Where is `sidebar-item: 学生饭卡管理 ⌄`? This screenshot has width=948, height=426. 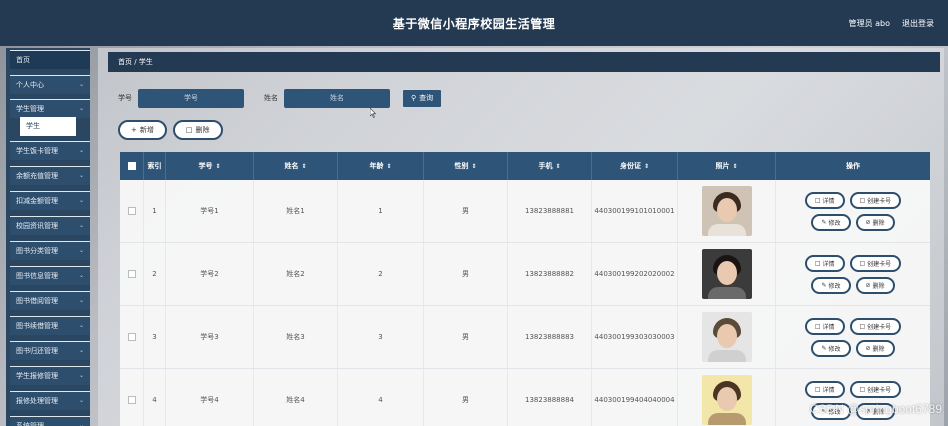
sidebar-item: 学生饭卡管理 ⌄ is located at coordinates (50, 150).